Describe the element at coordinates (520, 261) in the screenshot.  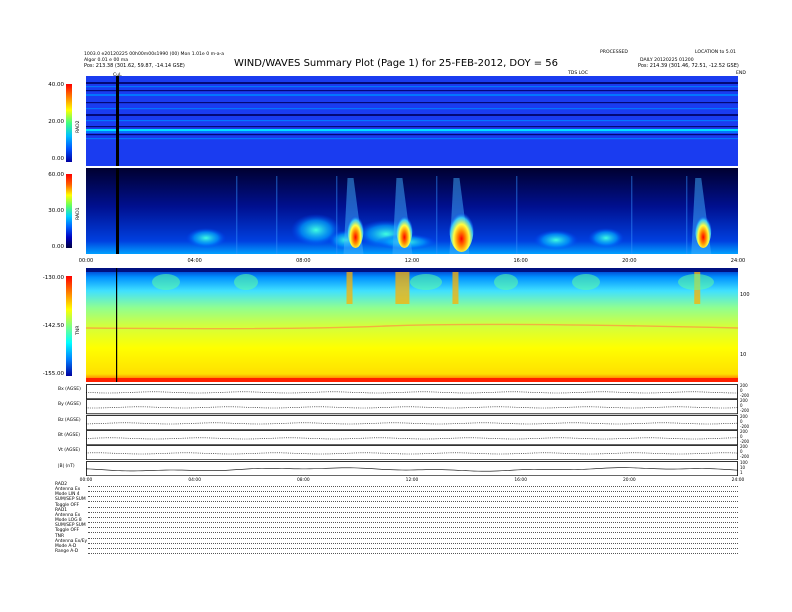
I see `rad1-xtick-label: 16:00` at that location.